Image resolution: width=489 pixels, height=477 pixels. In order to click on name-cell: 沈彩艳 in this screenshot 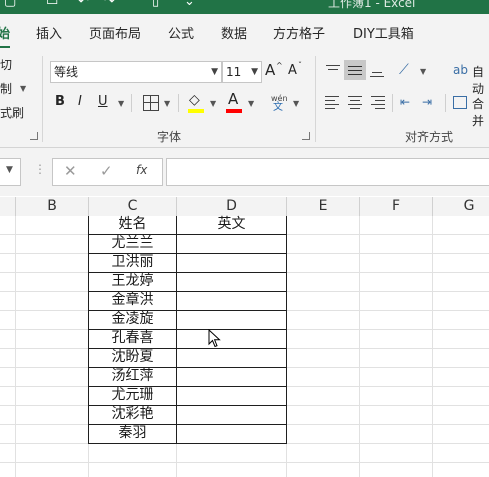, I will do `click(132, 414)`.